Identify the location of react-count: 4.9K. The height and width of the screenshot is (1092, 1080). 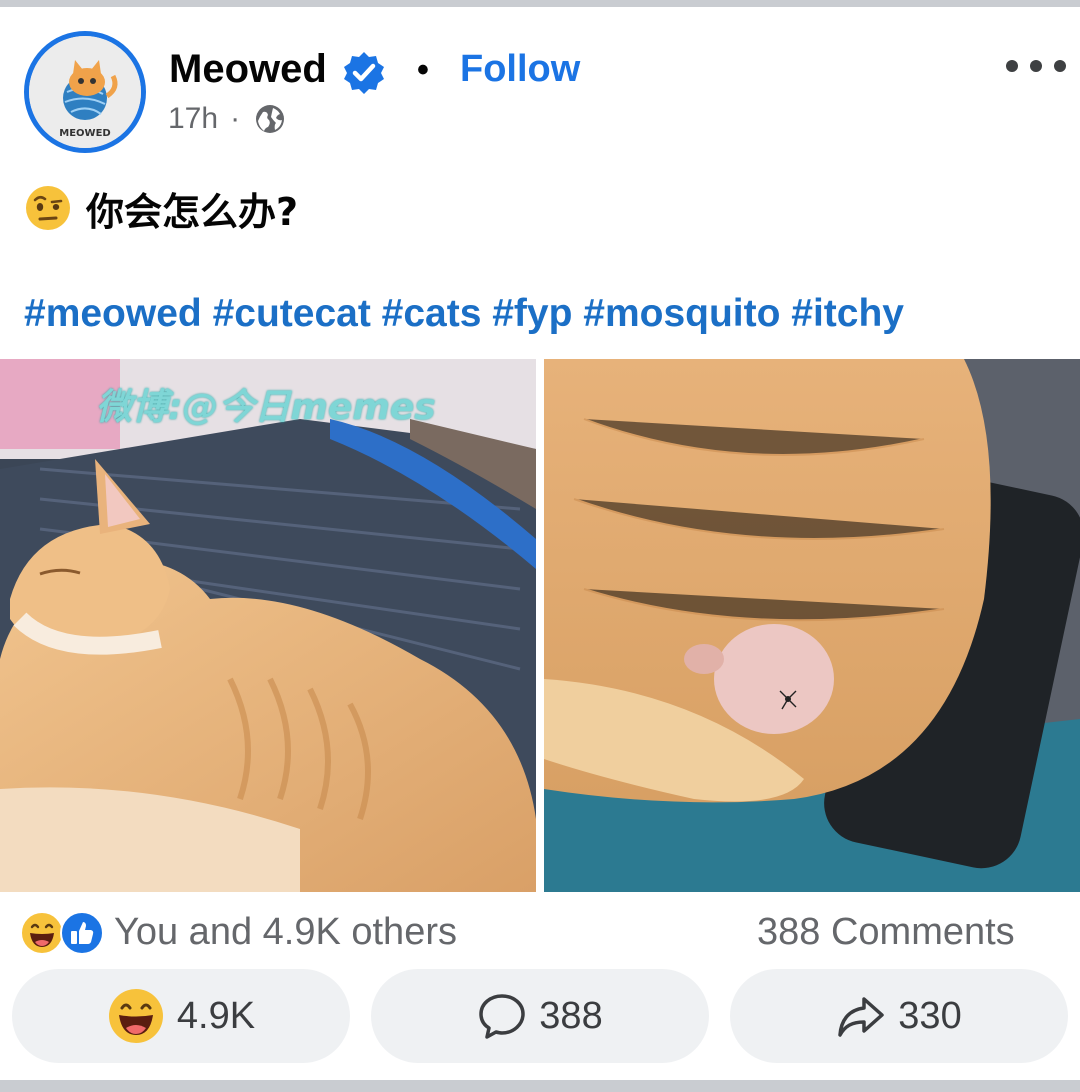
(216, 1015).